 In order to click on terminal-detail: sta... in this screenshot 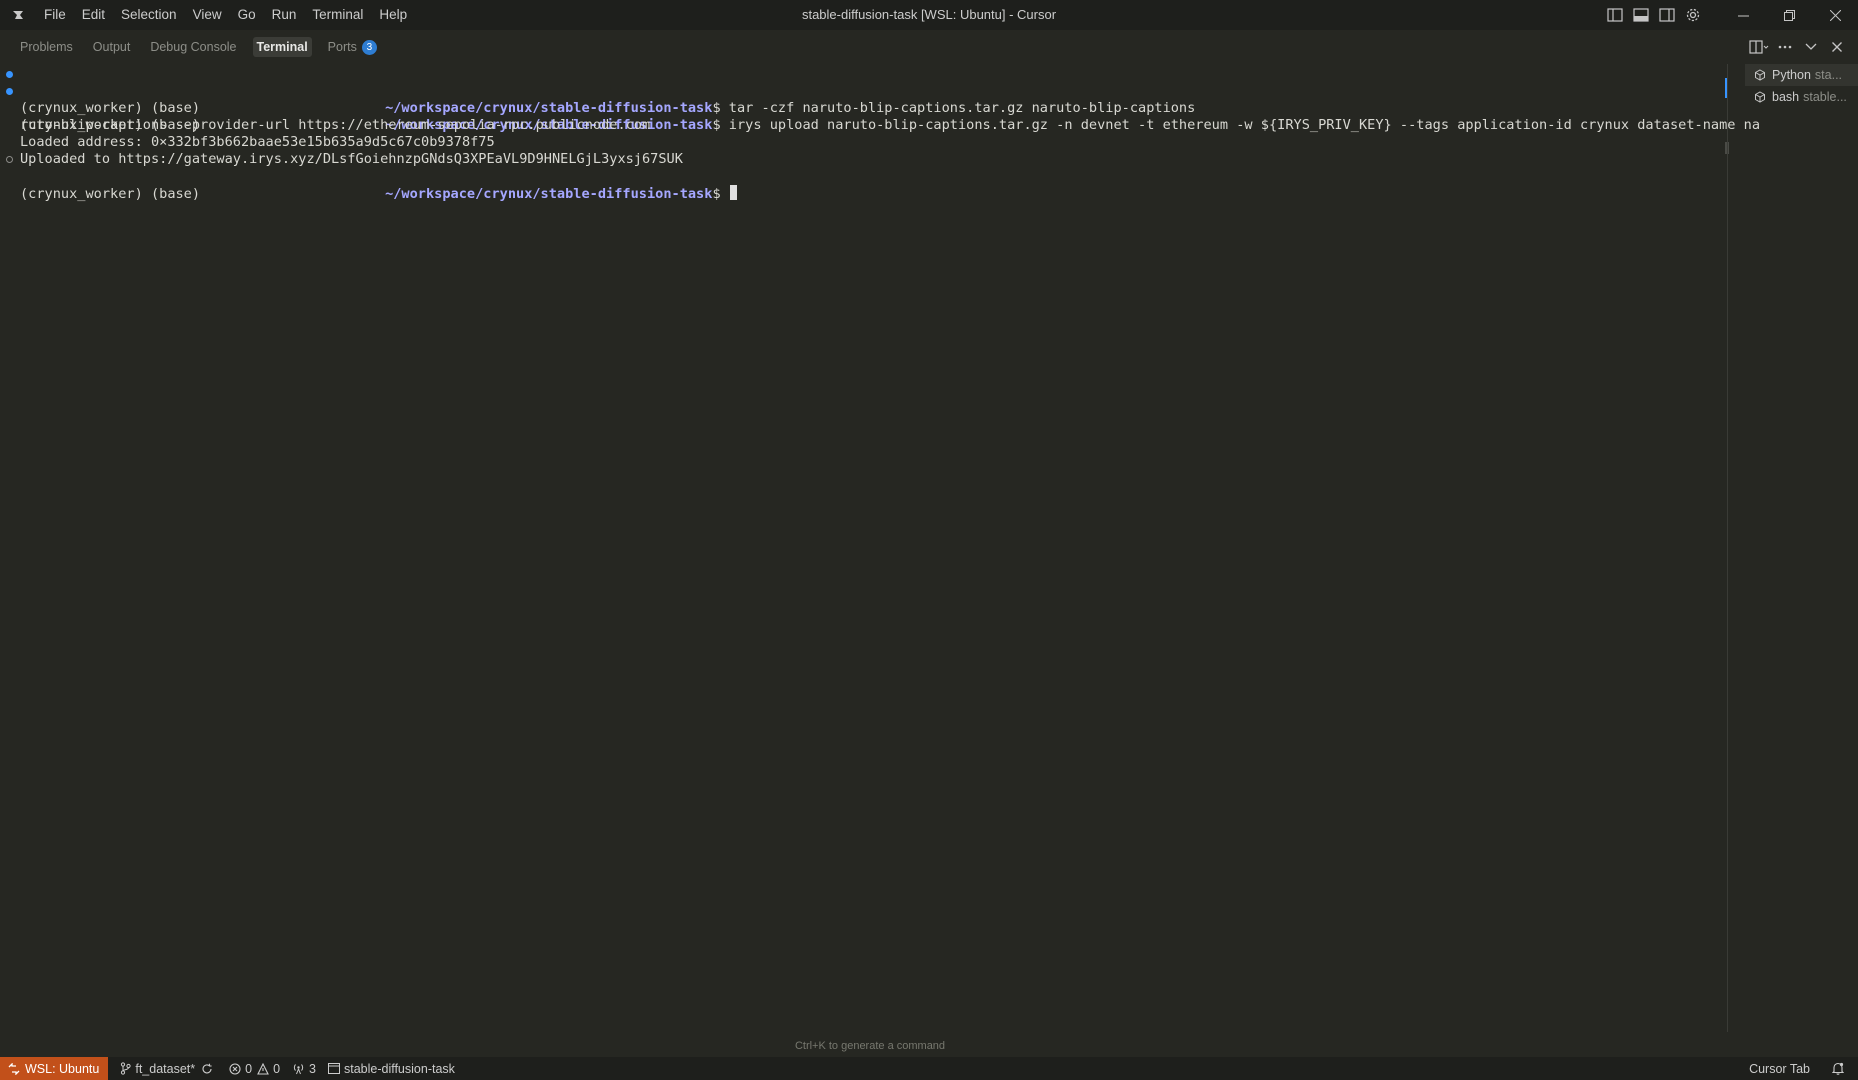, I will do `click(1828, 75)`.